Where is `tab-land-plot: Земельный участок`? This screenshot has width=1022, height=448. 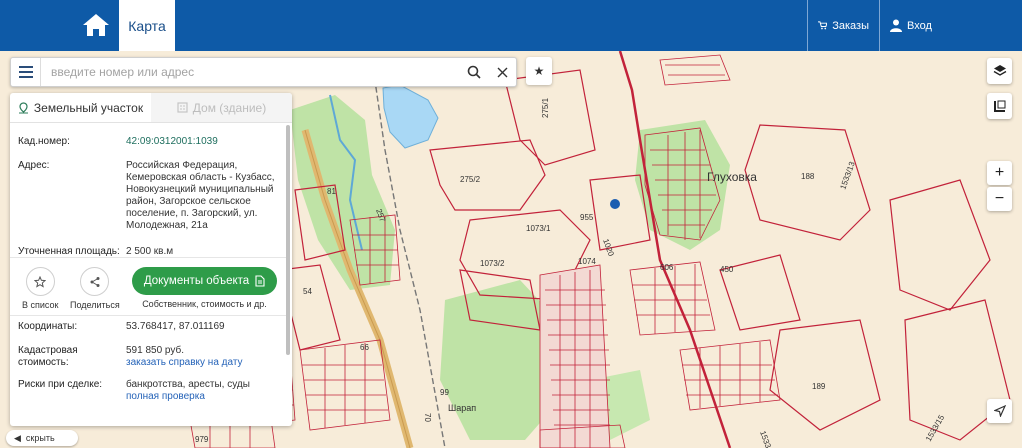
tab-land-plot: Земельный участок is located at coordinates (80, 107).